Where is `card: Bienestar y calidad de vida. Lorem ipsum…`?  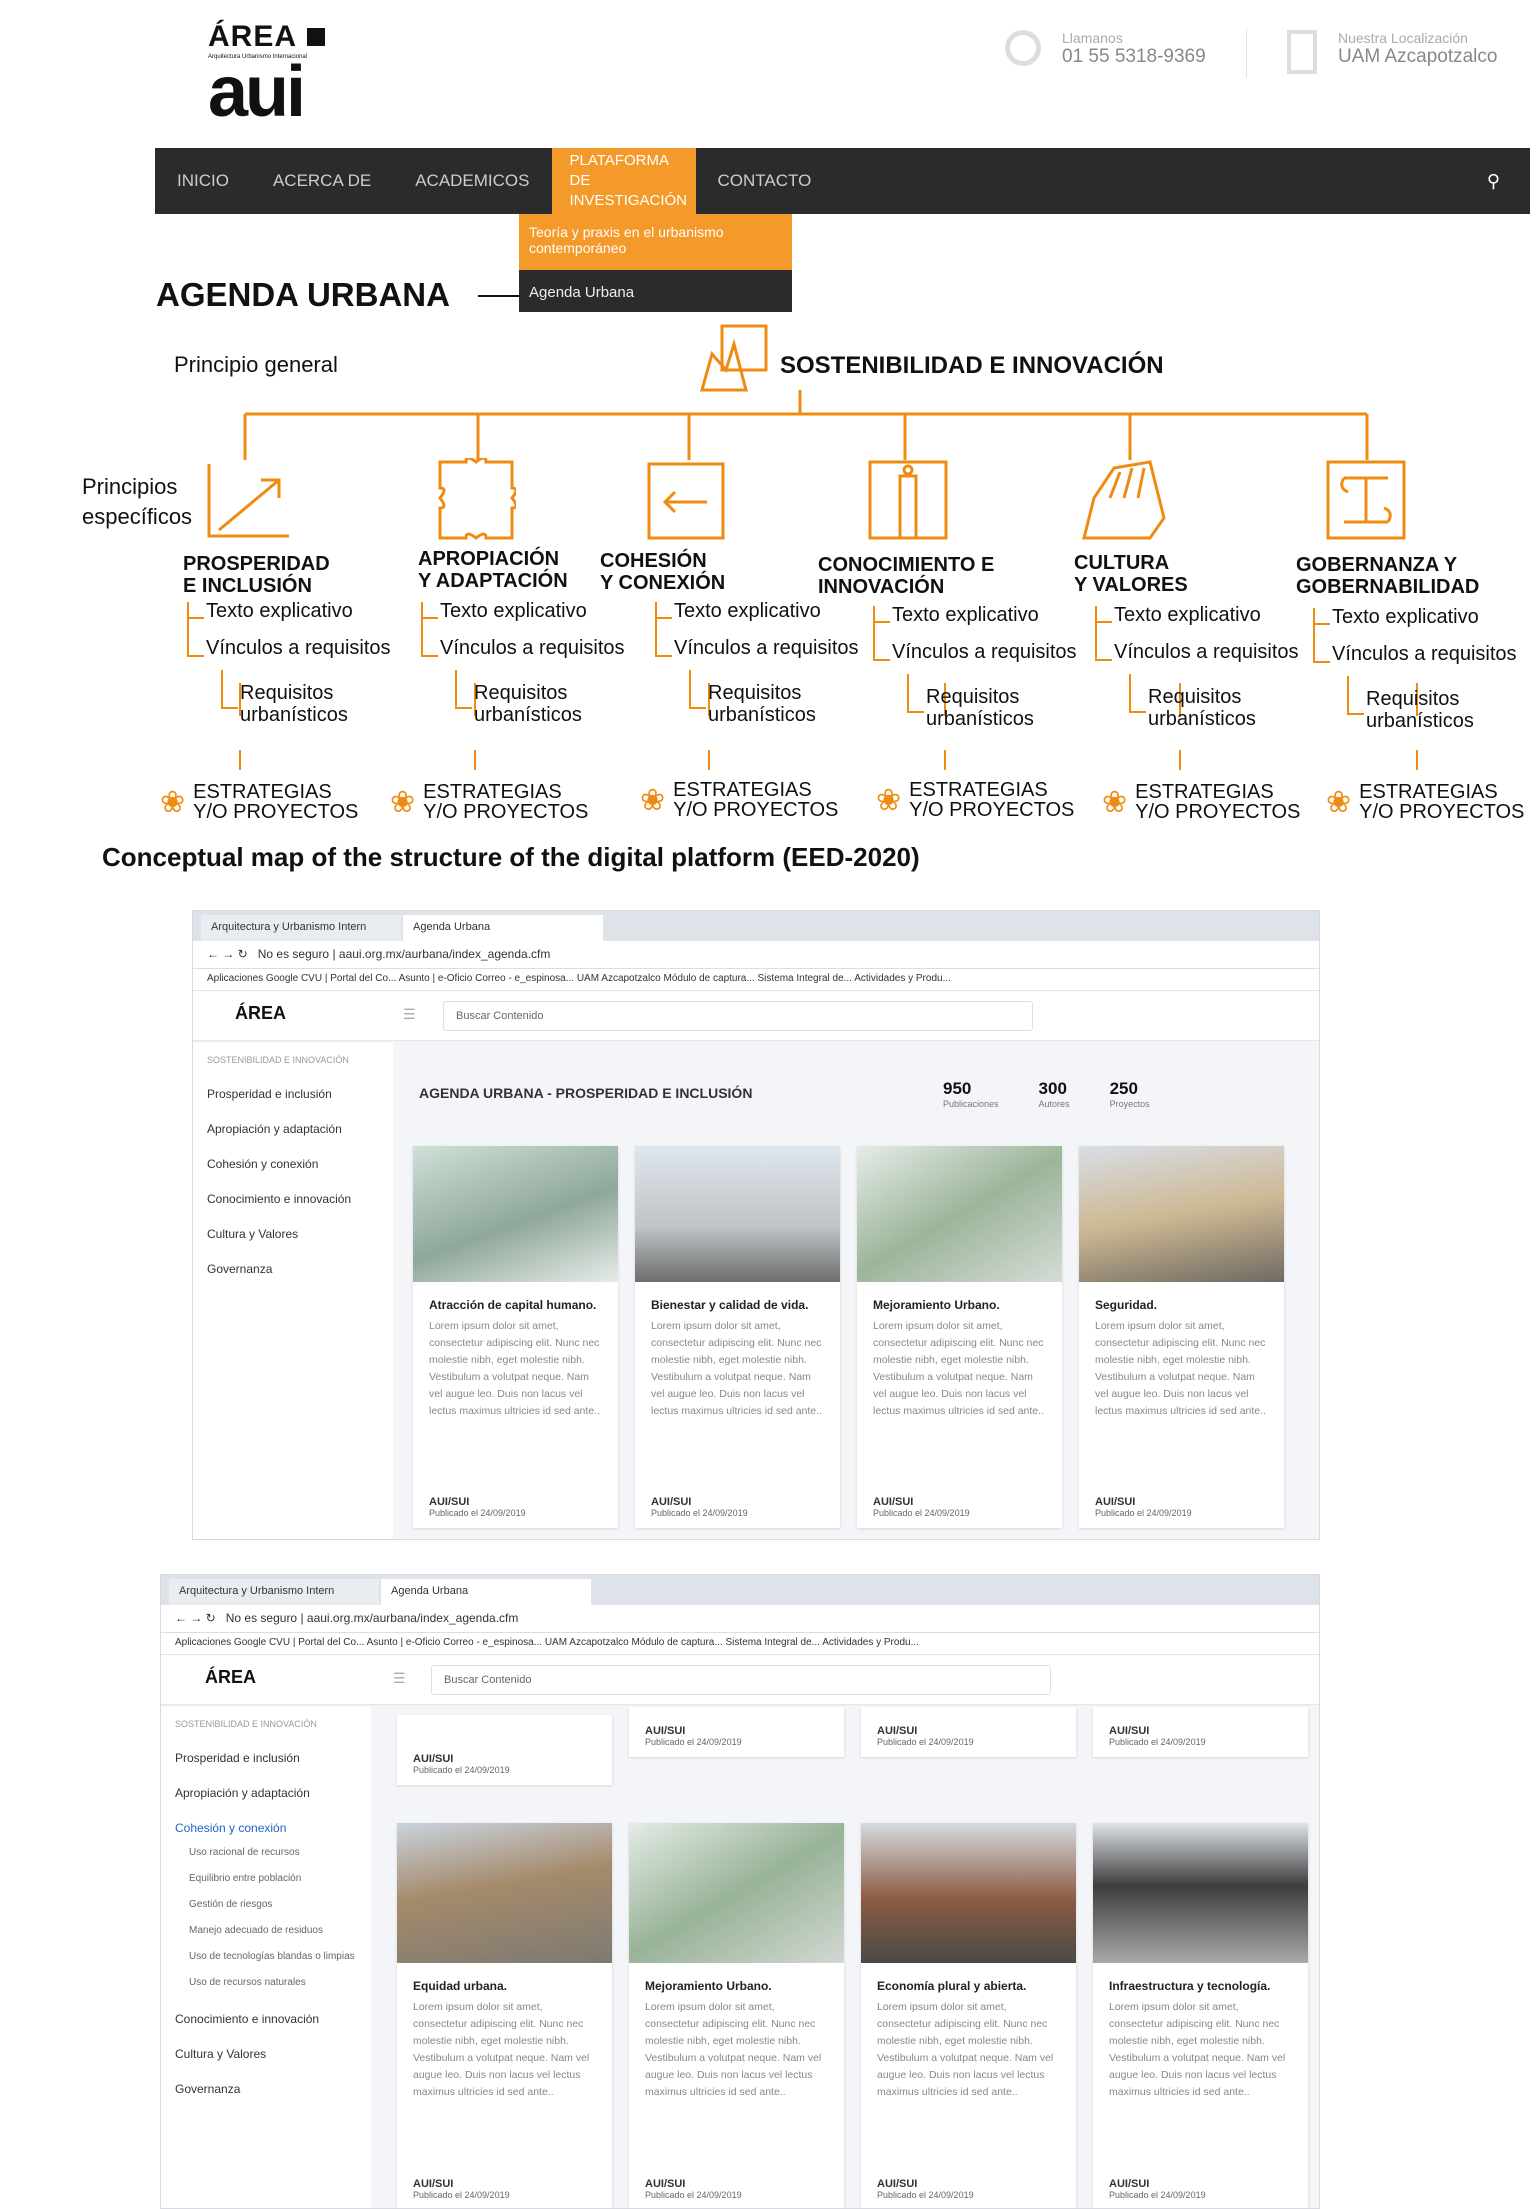
card: Bienestar y calidad de vida. Lorem ipsum… is located at coordinates (737, 1337).